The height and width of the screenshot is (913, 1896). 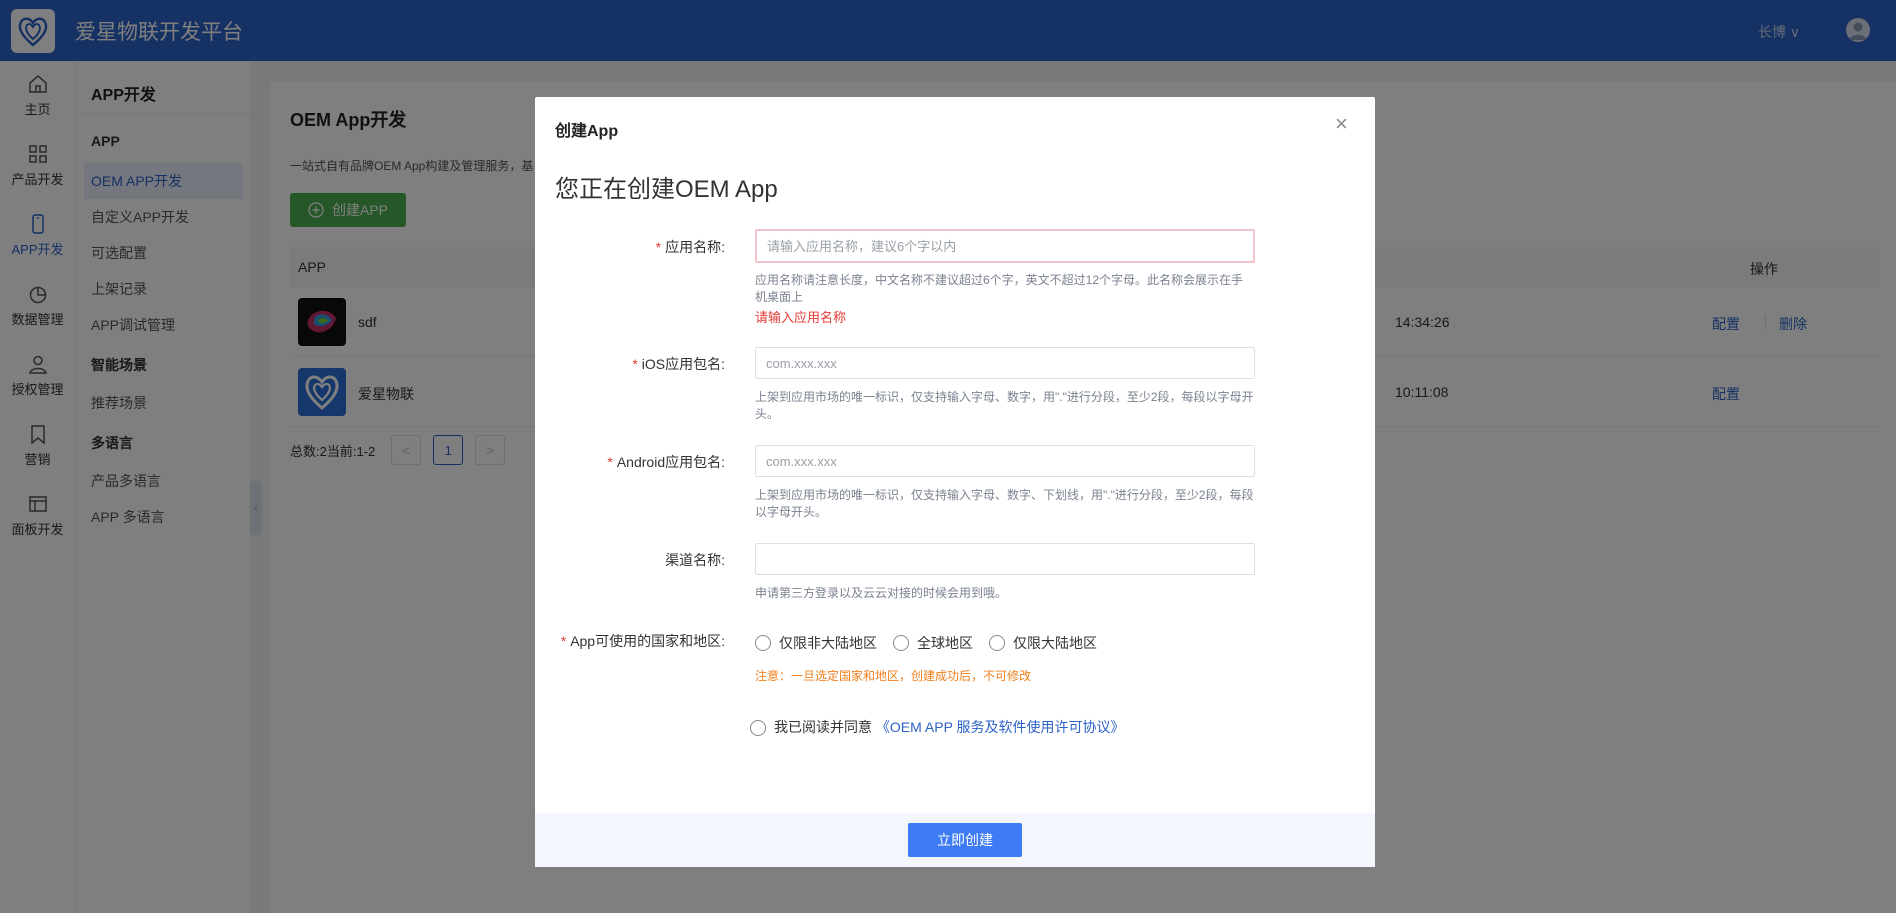 What do you see at coordinates (965, 840) in the screenshot?
I see `create-now-button: 立即创建` at bounding box center [965, 840].